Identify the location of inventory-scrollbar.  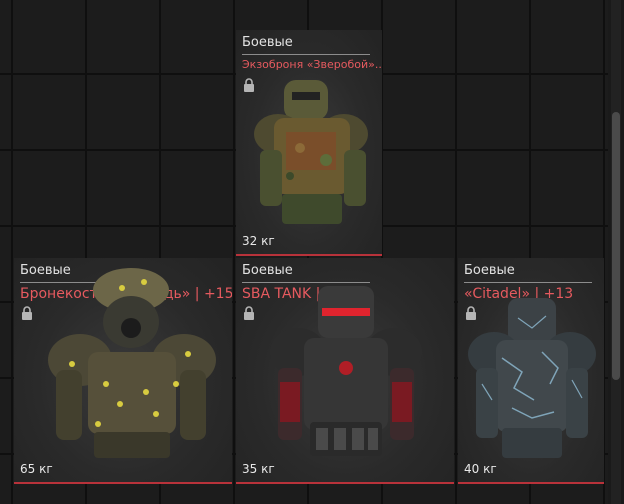
(616, 252).